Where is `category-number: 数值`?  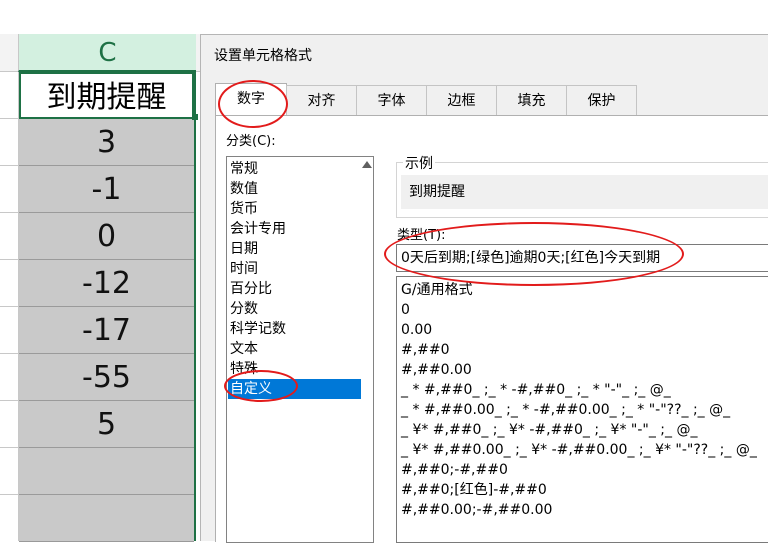 category-number: 数值 is located at coordinates (295, 189).